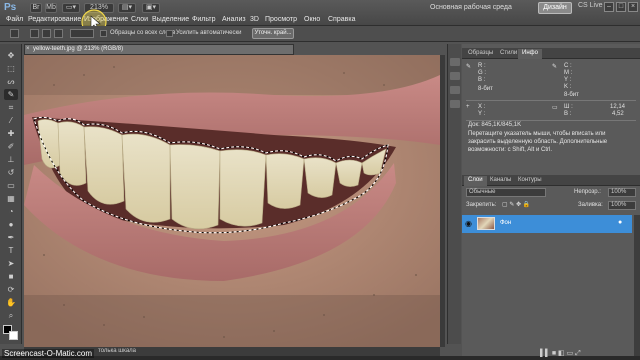 This screenshot has width=640, height=360. Describe the element at coordinates (481, 205) in the screenshot. I see `lock-label: Закрепить:` at that location.